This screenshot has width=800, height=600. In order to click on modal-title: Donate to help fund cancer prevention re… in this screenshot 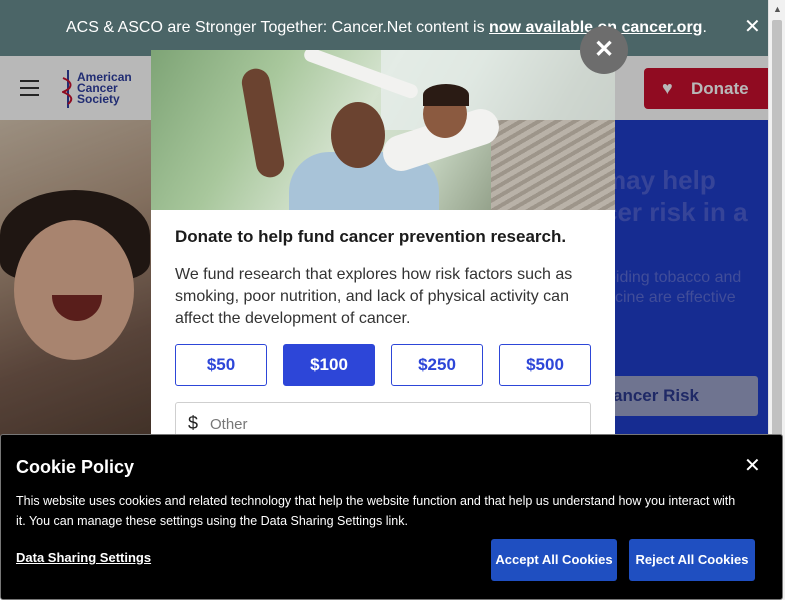, I will do `click(371, 236)`.